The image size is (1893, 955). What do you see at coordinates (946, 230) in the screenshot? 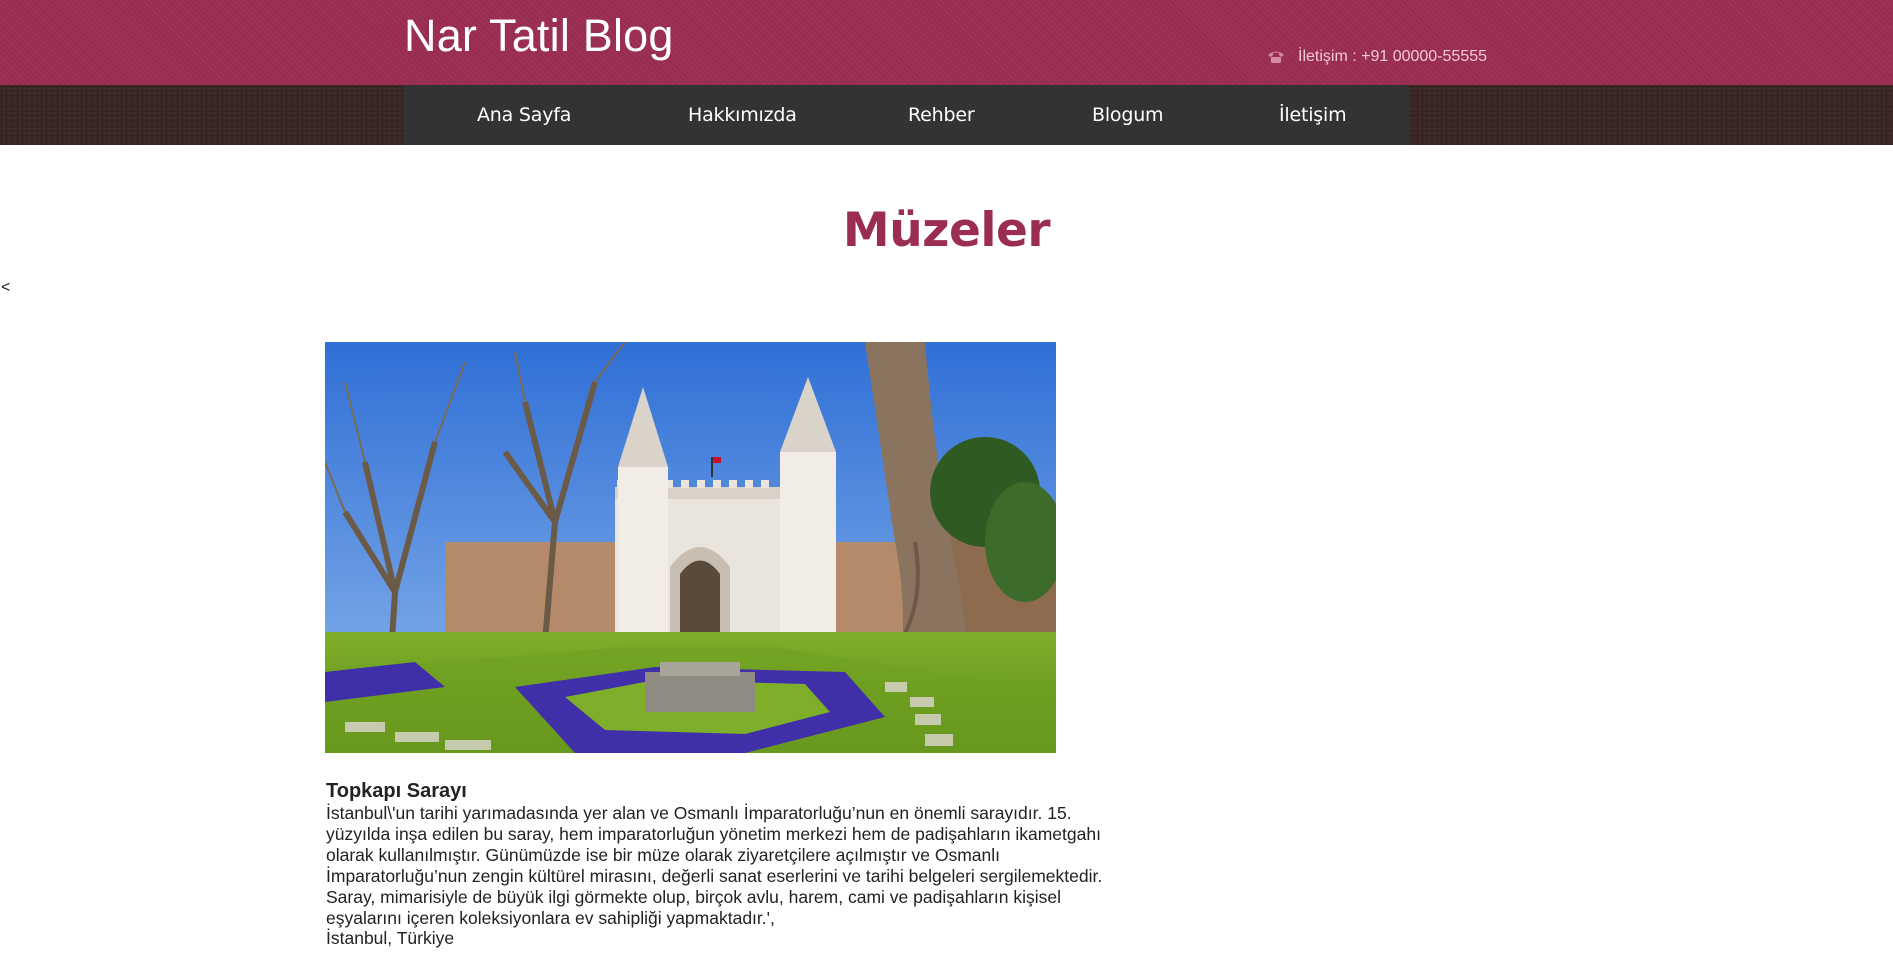
I see `page-title: Müzeler` at bounding box center [946, 230].